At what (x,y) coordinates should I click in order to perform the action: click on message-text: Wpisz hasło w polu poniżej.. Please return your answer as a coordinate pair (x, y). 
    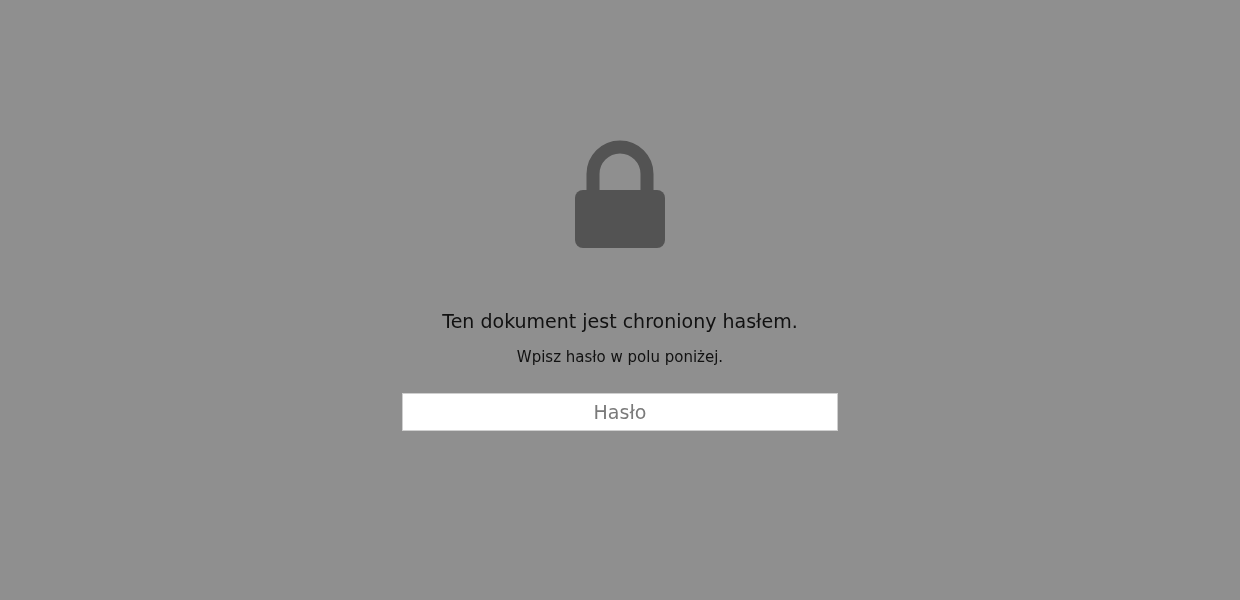
    Looking at the image, I should click on (620, 357).